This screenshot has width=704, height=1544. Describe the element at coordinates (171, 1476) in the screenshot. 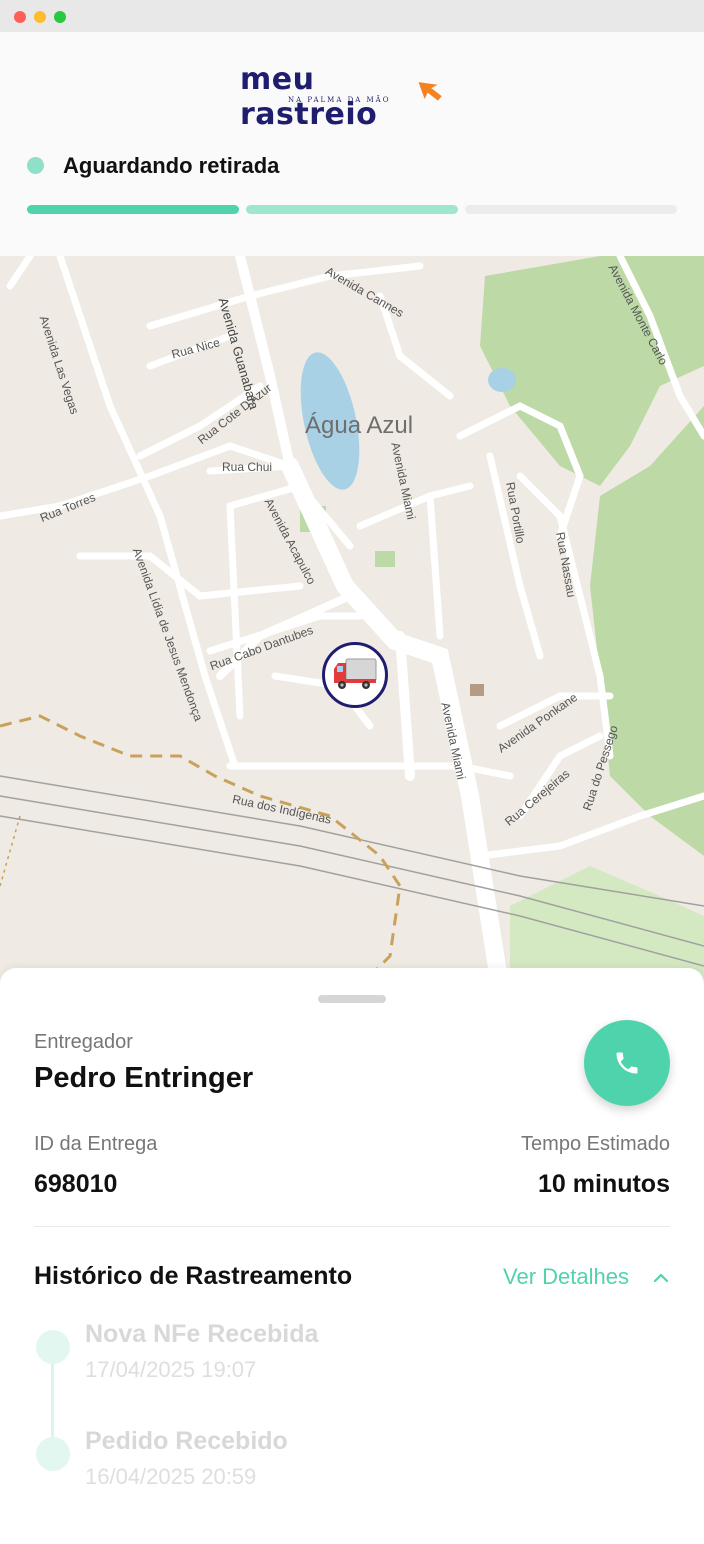

I see `history-event-date: 16/04/2025 20:59` at that location.